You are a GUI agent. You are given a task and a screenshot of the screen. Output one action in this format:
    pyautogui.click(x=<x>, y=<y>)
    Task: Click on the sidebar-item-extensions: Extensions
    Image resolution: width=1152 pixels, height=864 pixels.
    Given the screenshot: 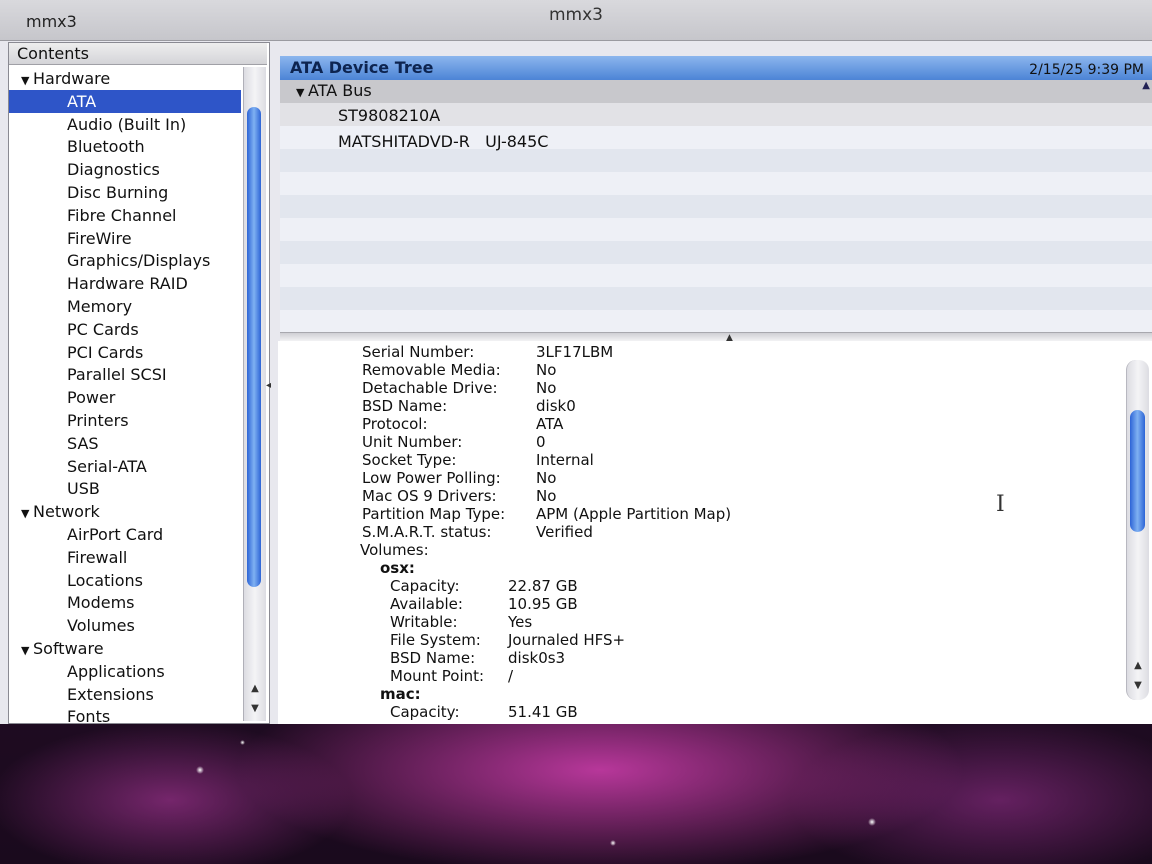 What is the action you would take?
    pyautogui.click(x=125, y=694)
    